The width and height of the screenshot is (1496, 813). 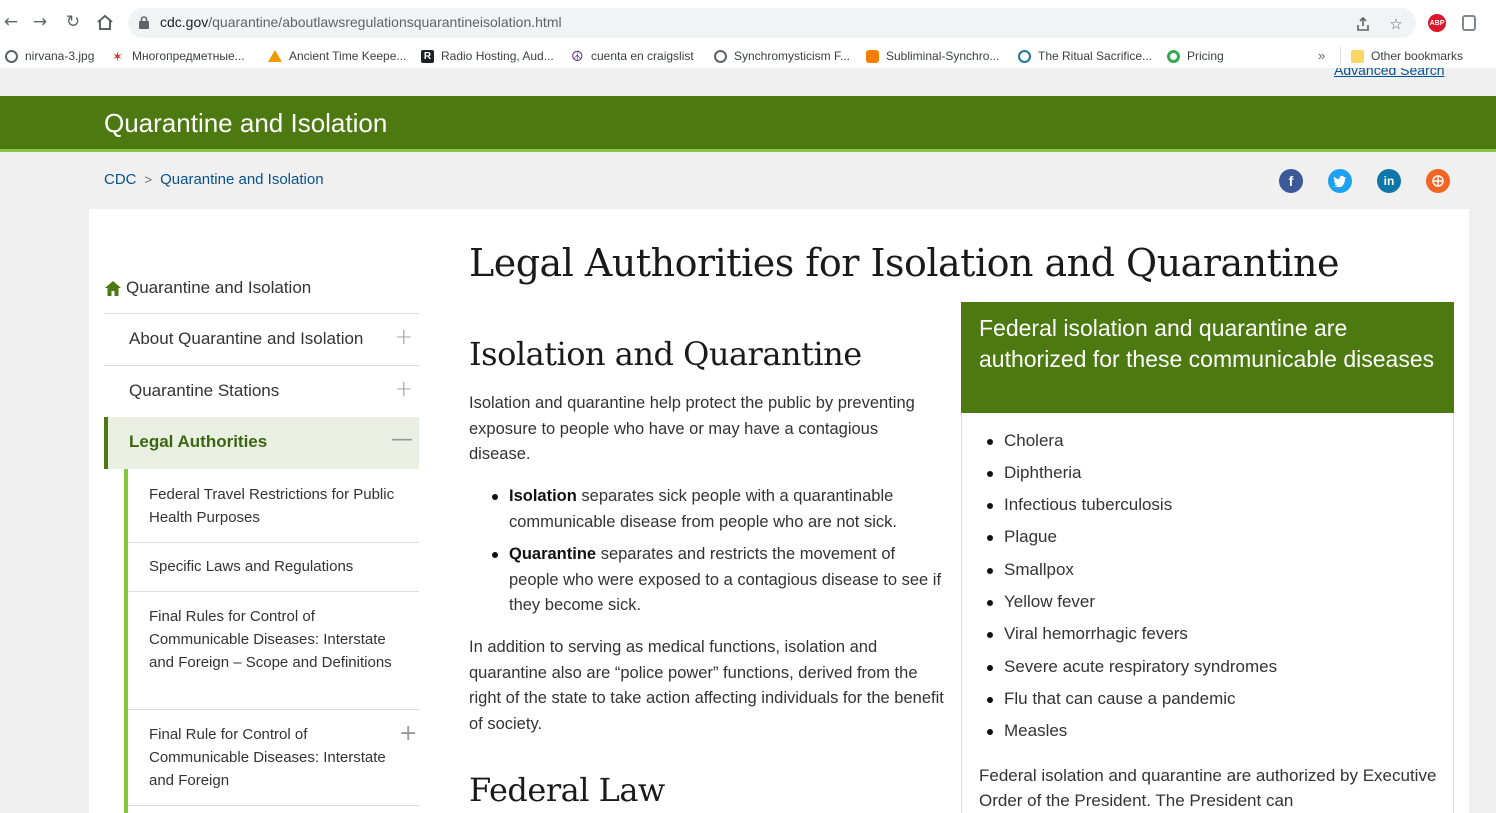 I want to click on circle-icon, so click(x=1173, y=56).